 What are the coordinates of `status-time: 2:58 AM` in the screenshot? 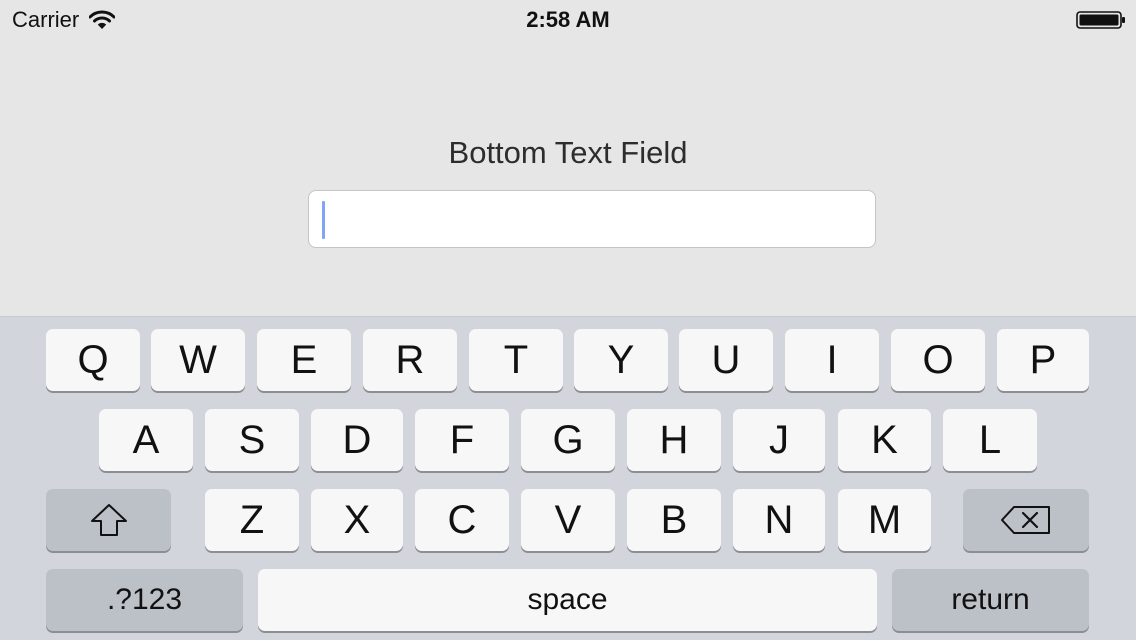 It's located at (568, 19).